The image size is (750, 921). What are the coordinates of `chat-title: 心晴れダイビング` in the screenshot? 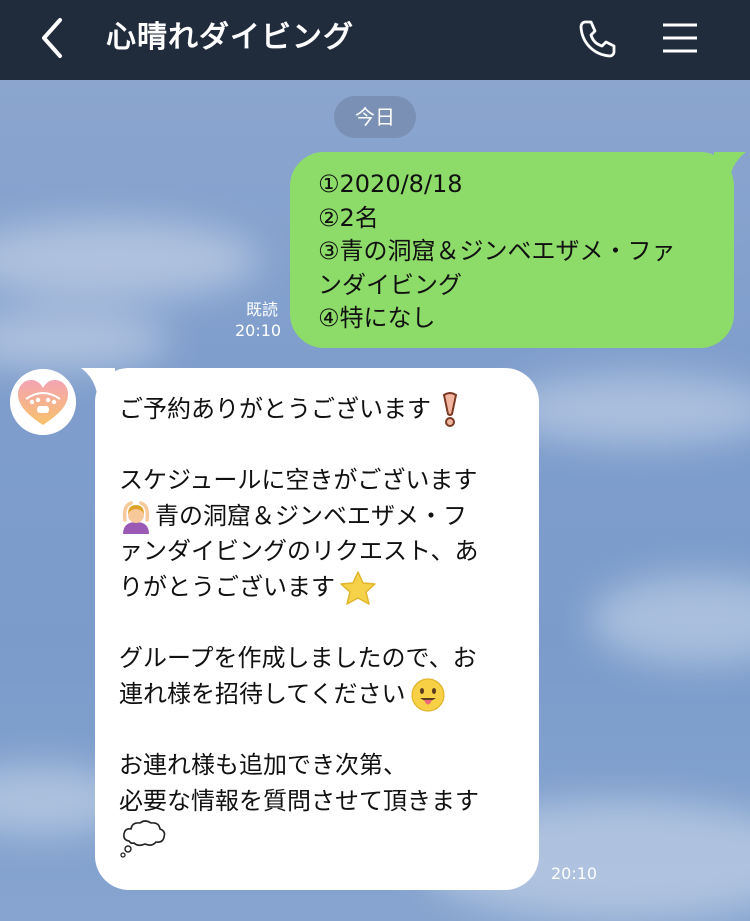 It's located at (230, 37).